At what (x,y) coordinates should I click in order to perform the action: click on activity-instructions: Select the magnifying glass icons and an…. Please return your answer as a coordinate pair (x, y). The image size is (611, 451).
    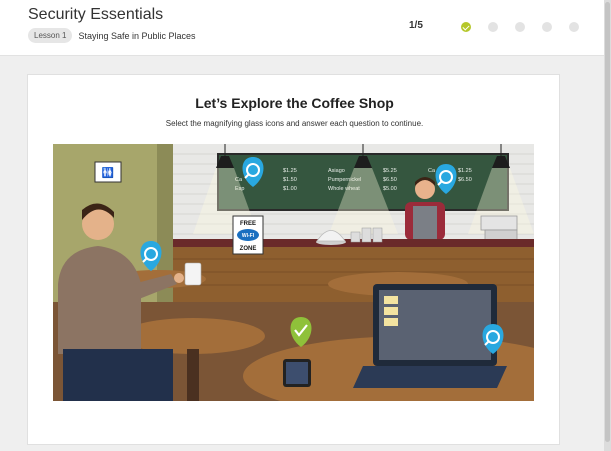
    Looking at the image, I should click on (294, 123).